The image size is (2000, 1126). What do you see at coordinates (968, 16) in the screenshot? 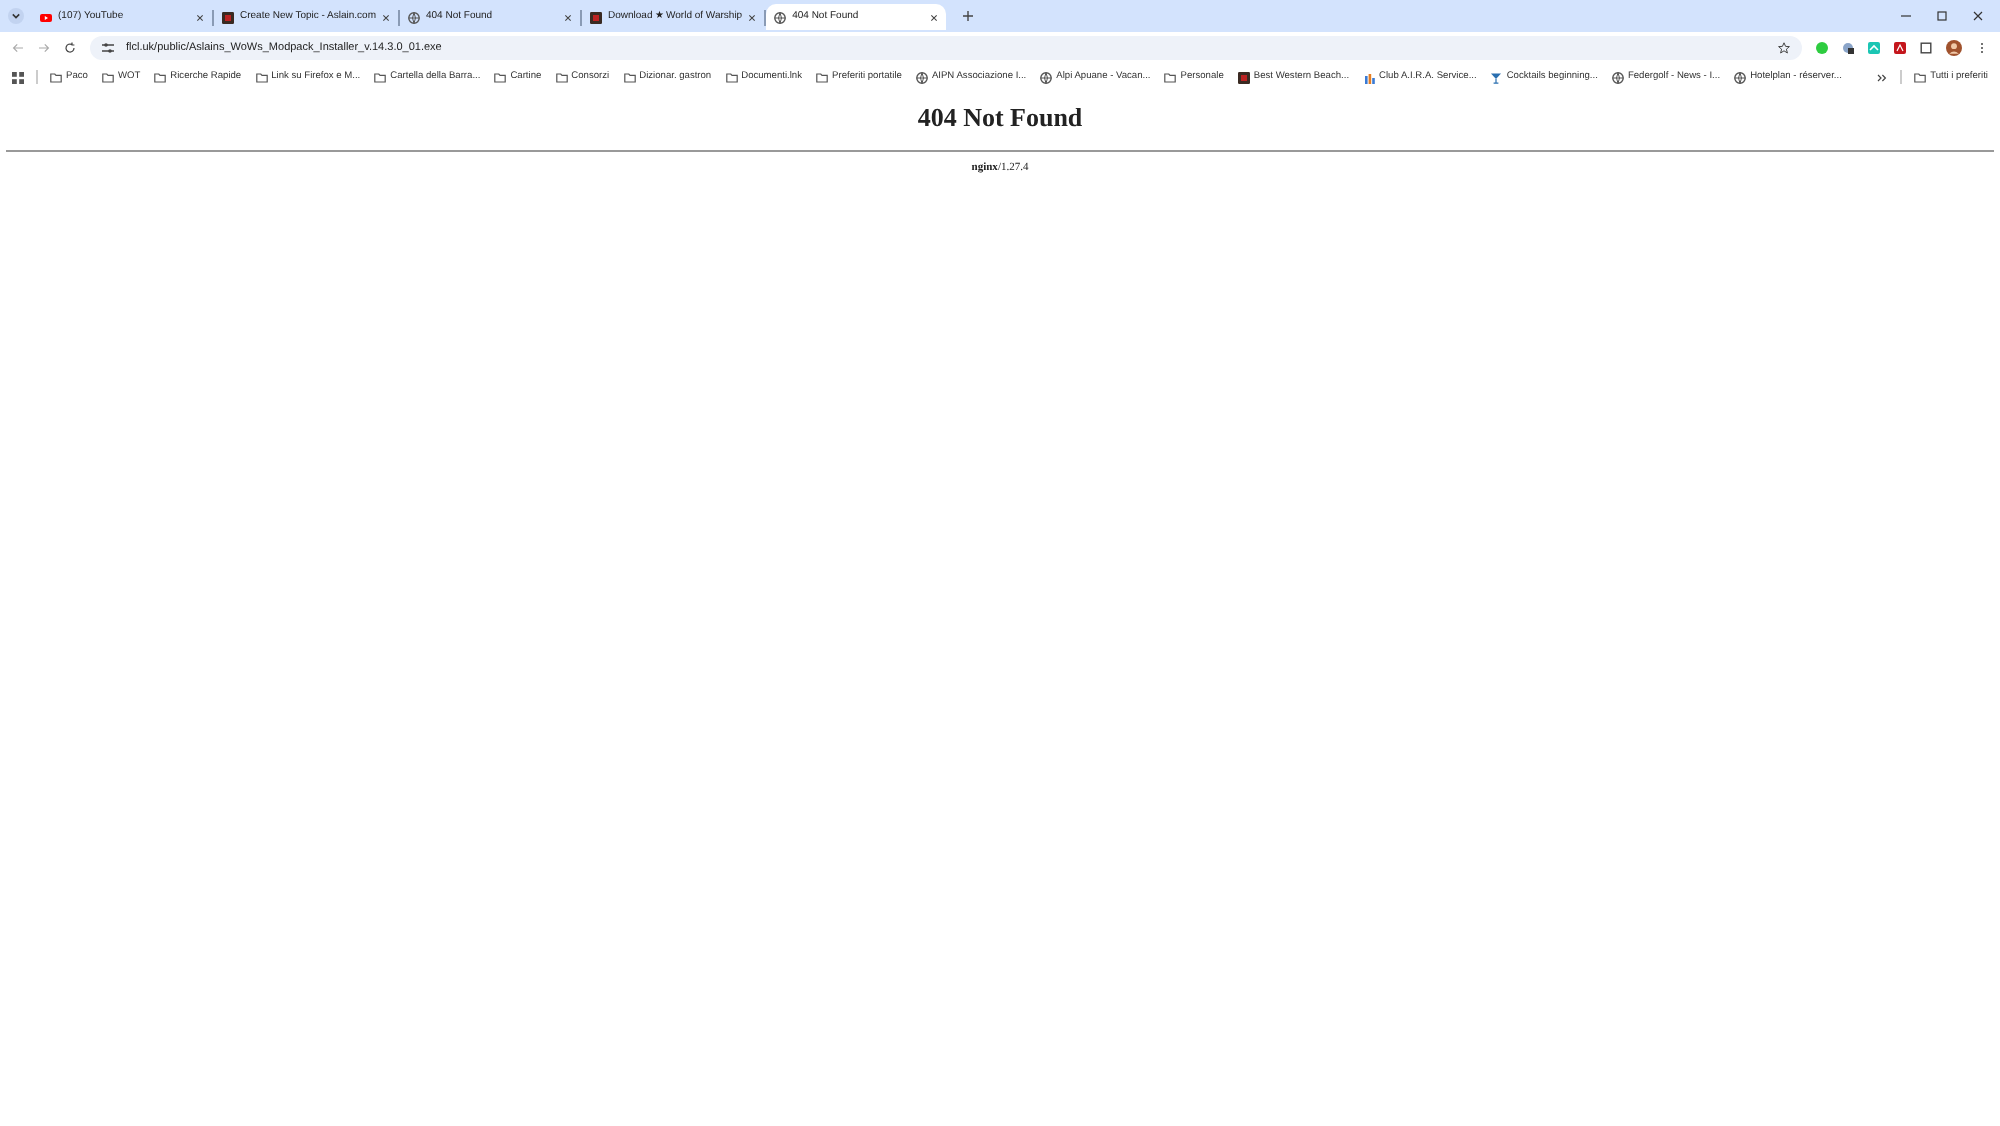
I see `new-tab-icon` at bounding box center [968, 16].